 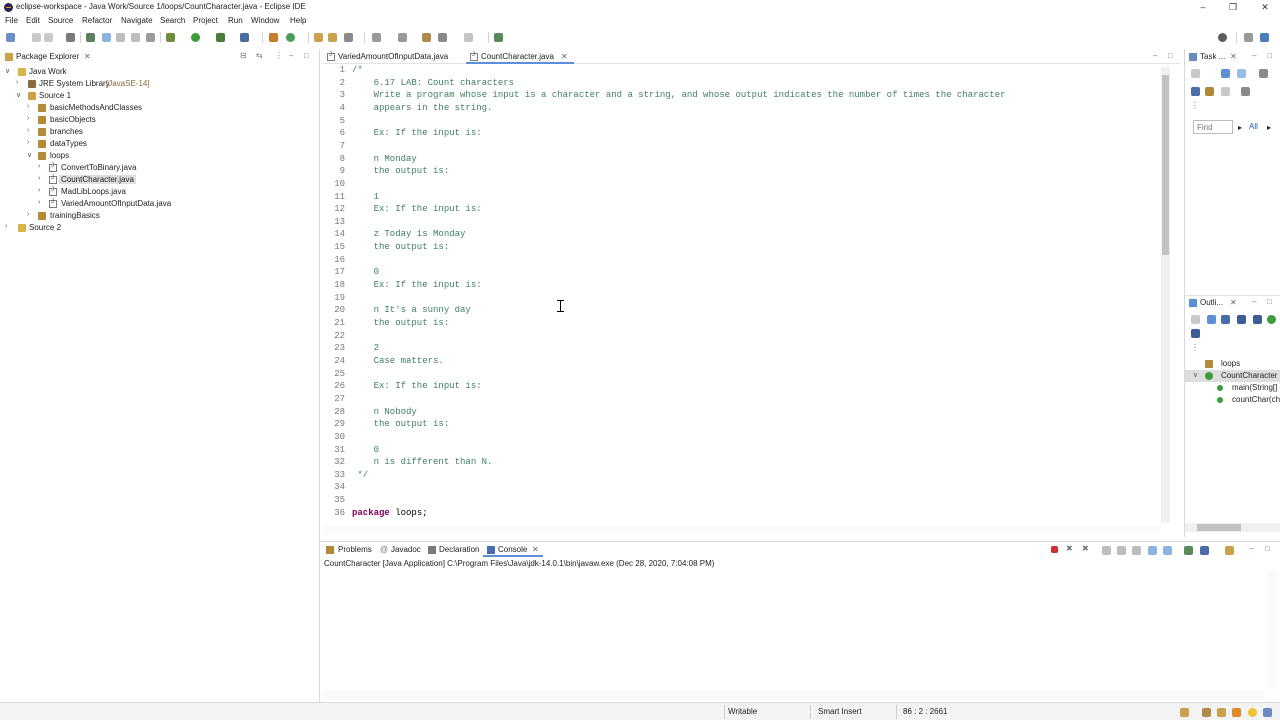 I want to click on menu-source: Source, so click(x=60, y=20).